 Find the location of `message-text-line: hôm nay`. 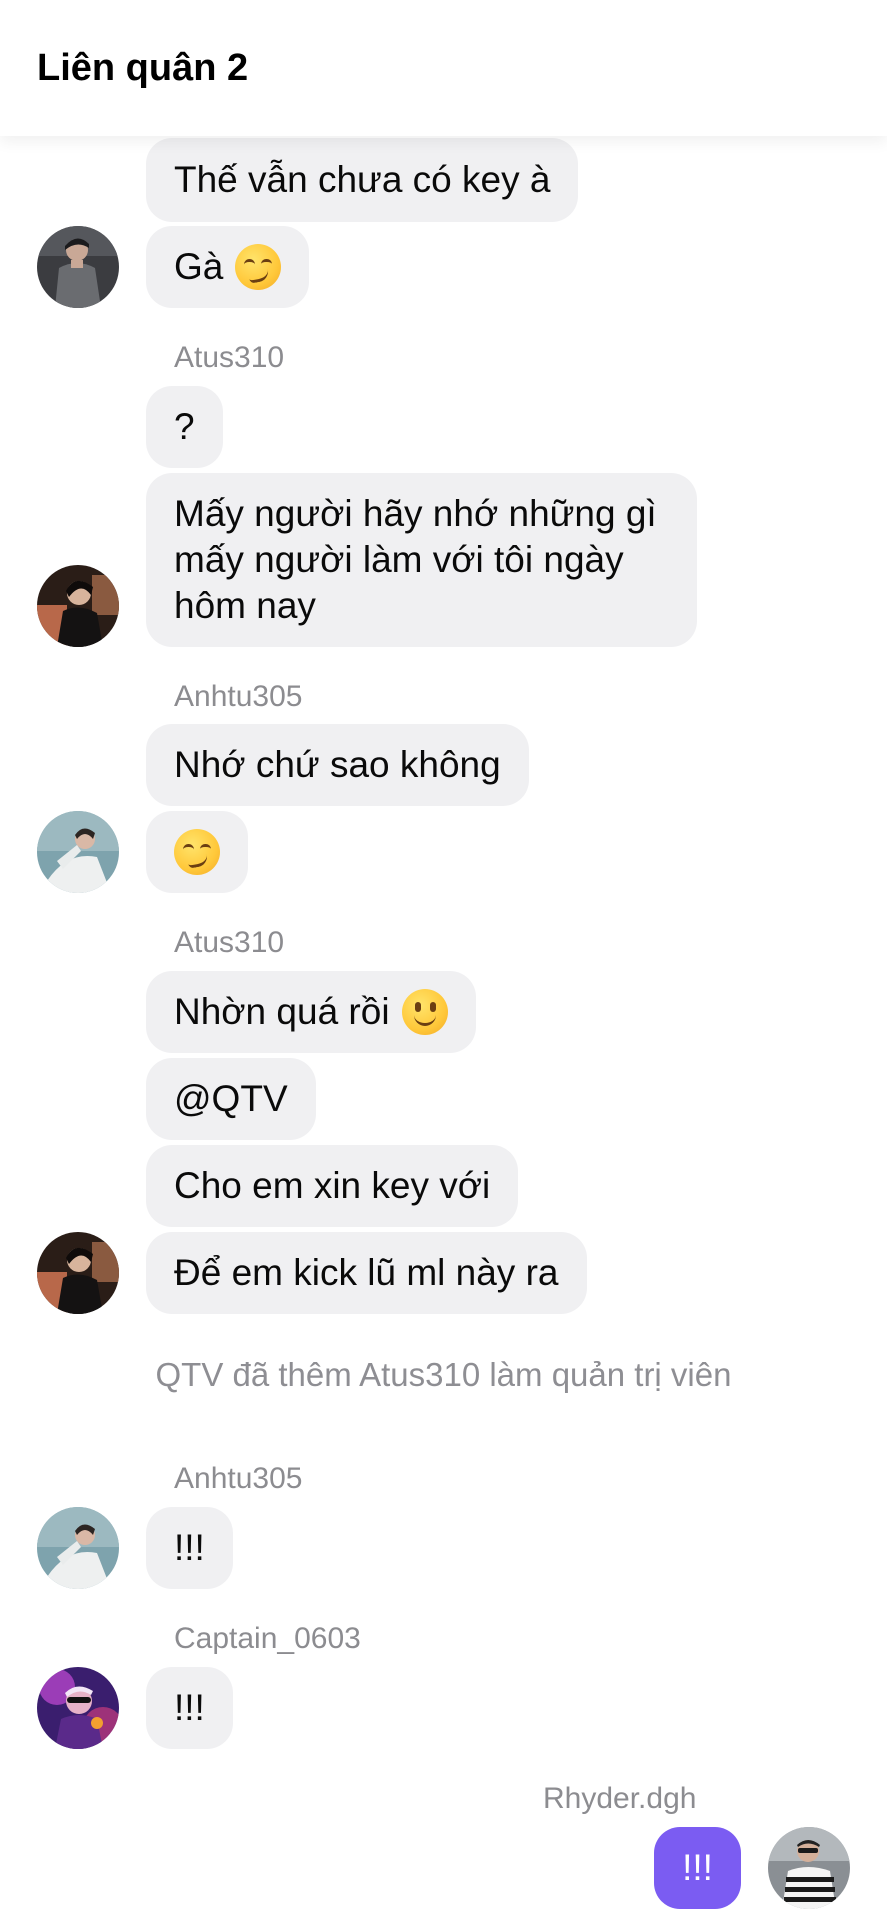

message-text-line: hôm nay is located at coordinates (245, 605).